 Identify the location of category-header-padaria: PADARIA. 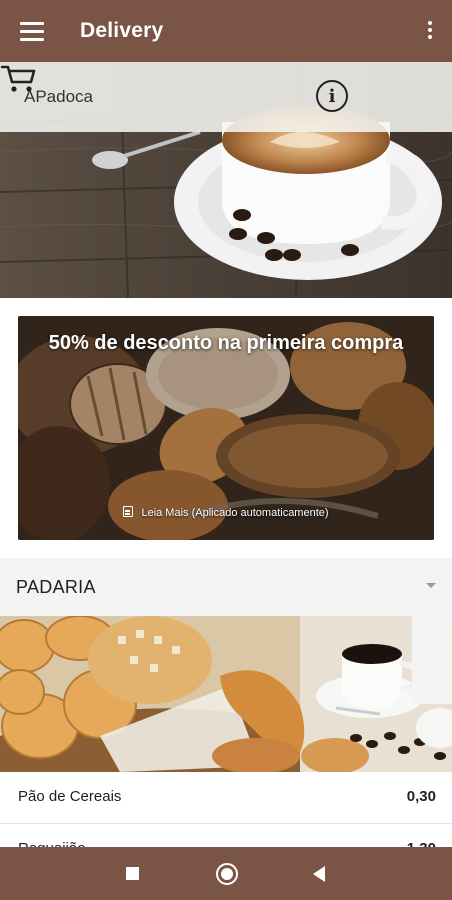
(226, 587).